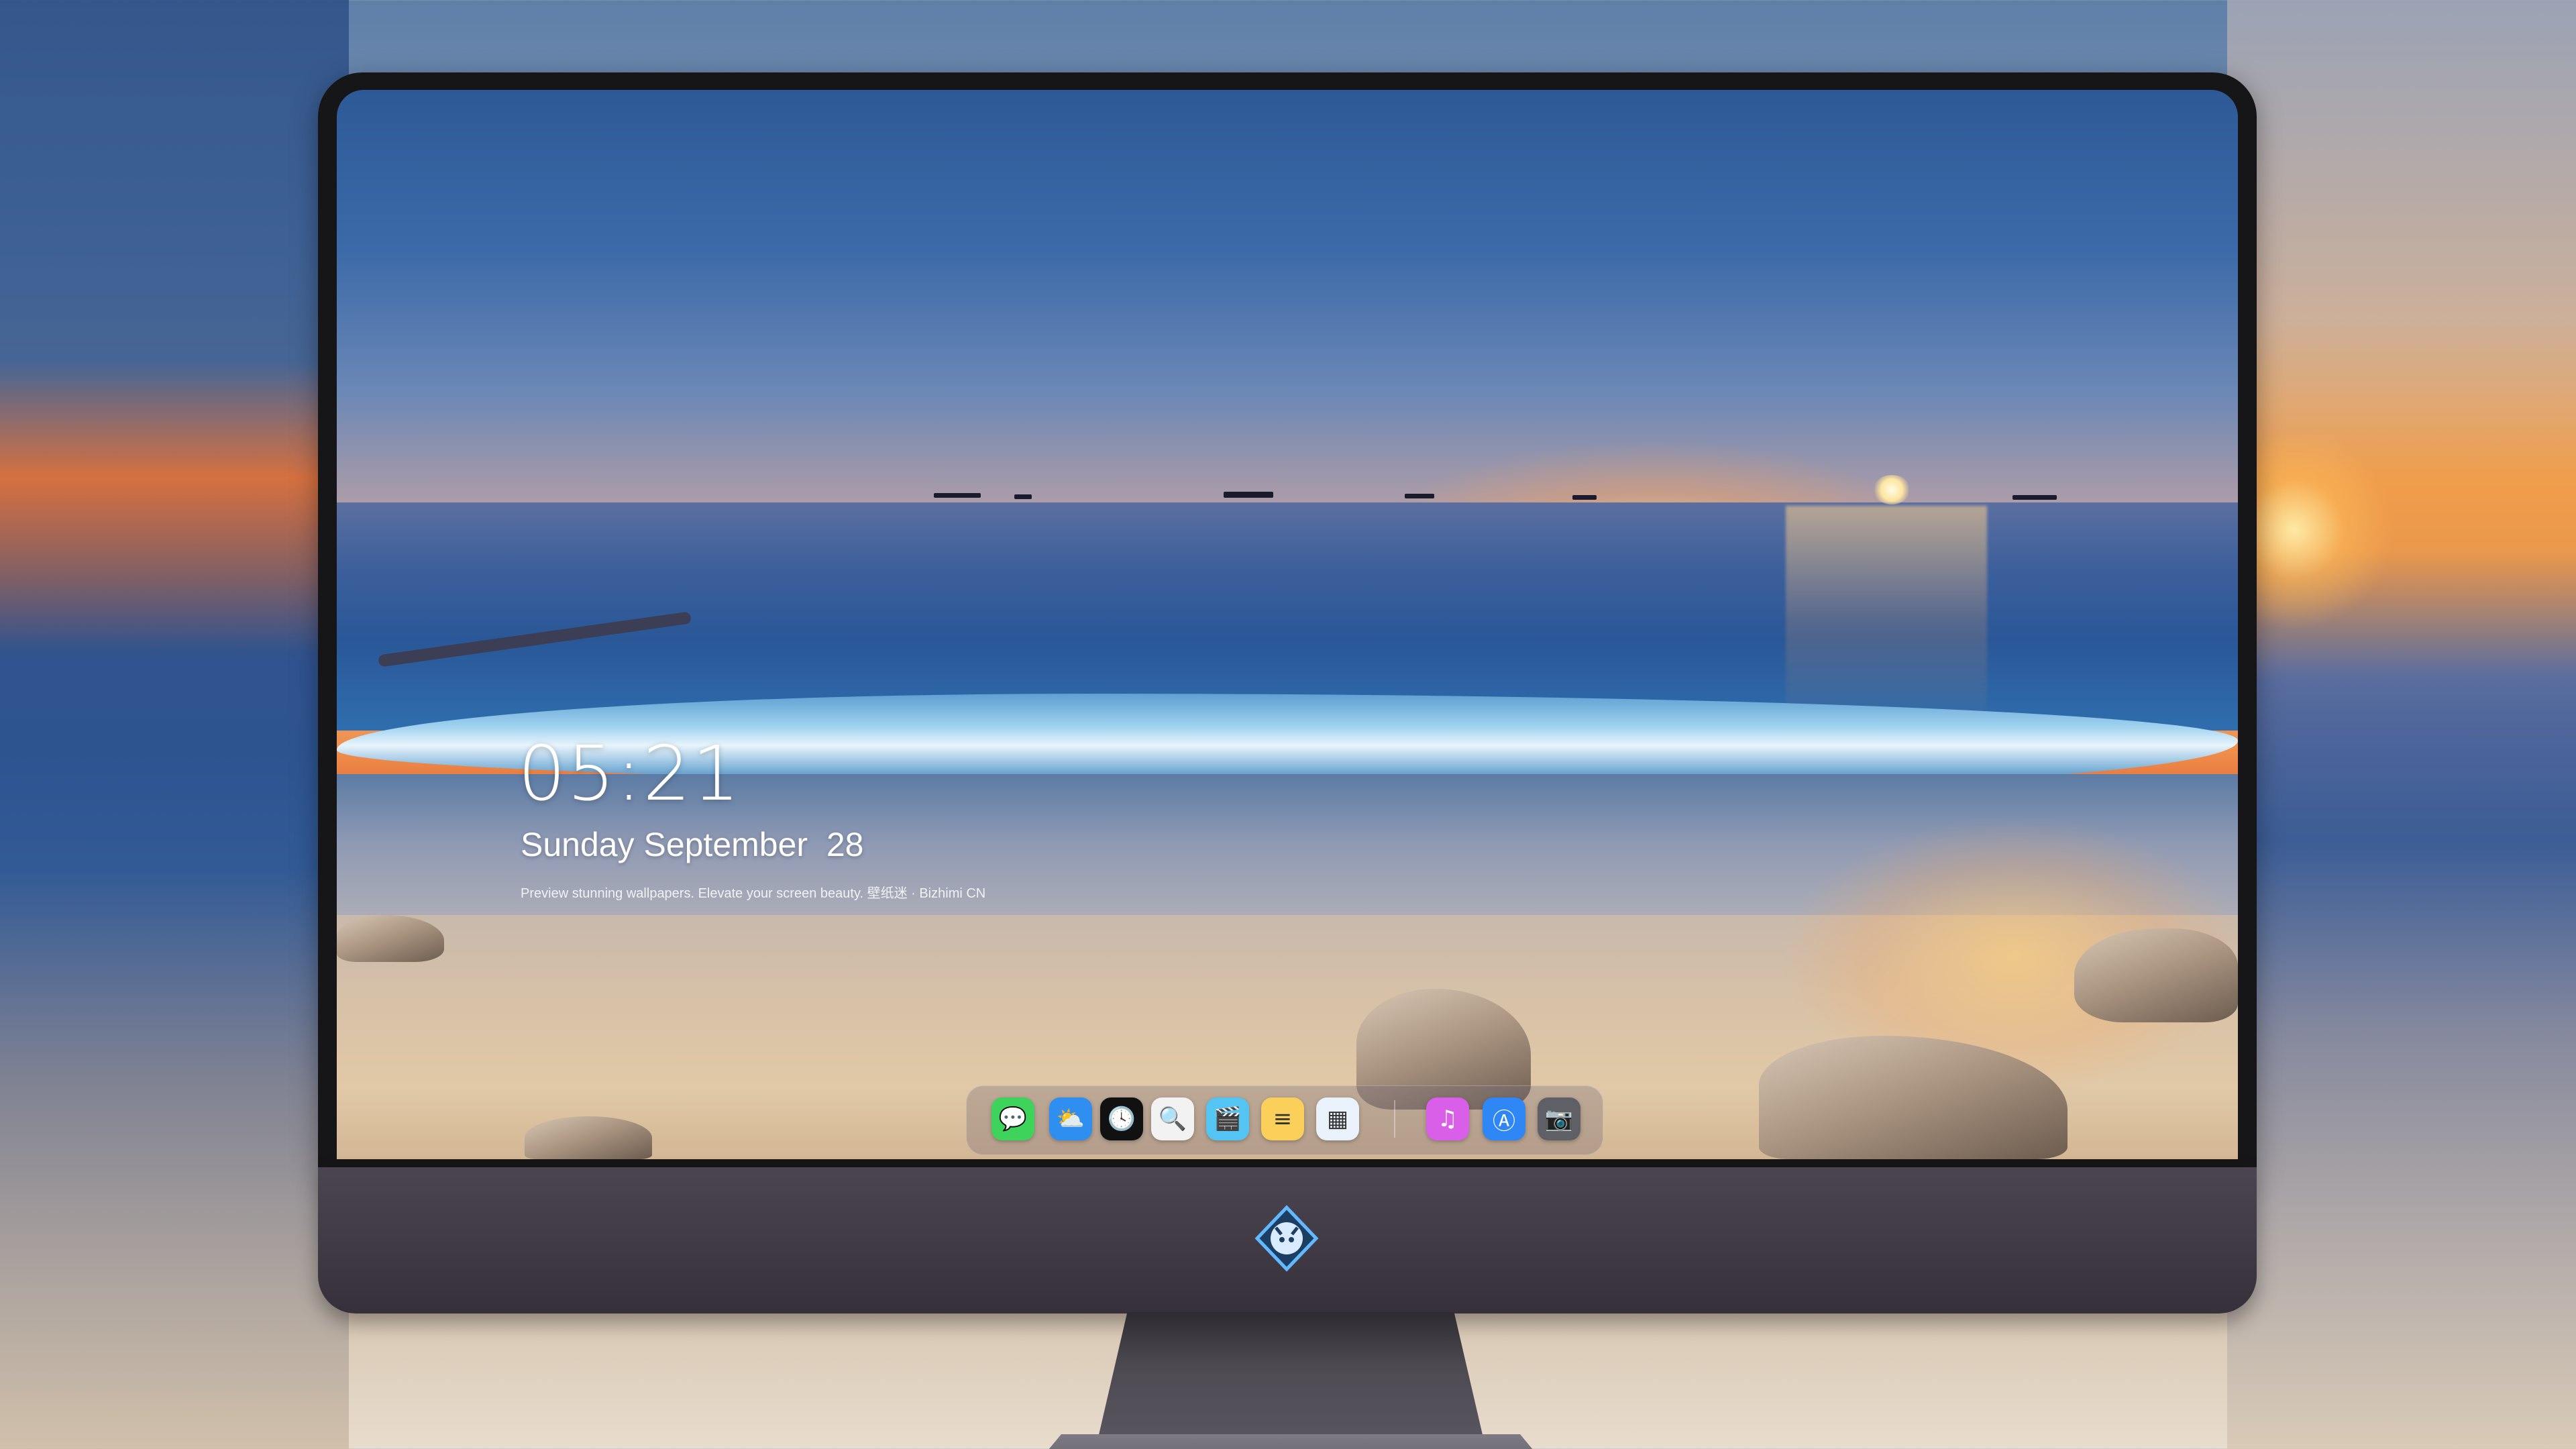 The image size is (2576, 1449). What do you see at coordinates (174, 724) in the screenshot?
I see `background-blur-left` at bounding box center [174, 724].